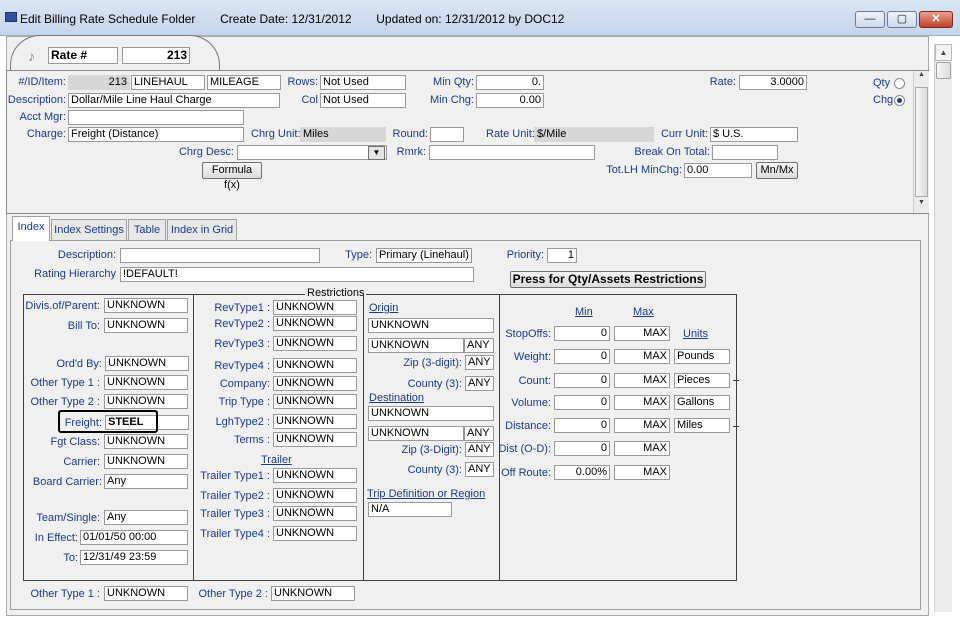 The height and width of the screenshot is (624, 960). Describe the element at coordinates (582, 333) in the screenshot. I see `stopoffs-min-field: 0` at that location.